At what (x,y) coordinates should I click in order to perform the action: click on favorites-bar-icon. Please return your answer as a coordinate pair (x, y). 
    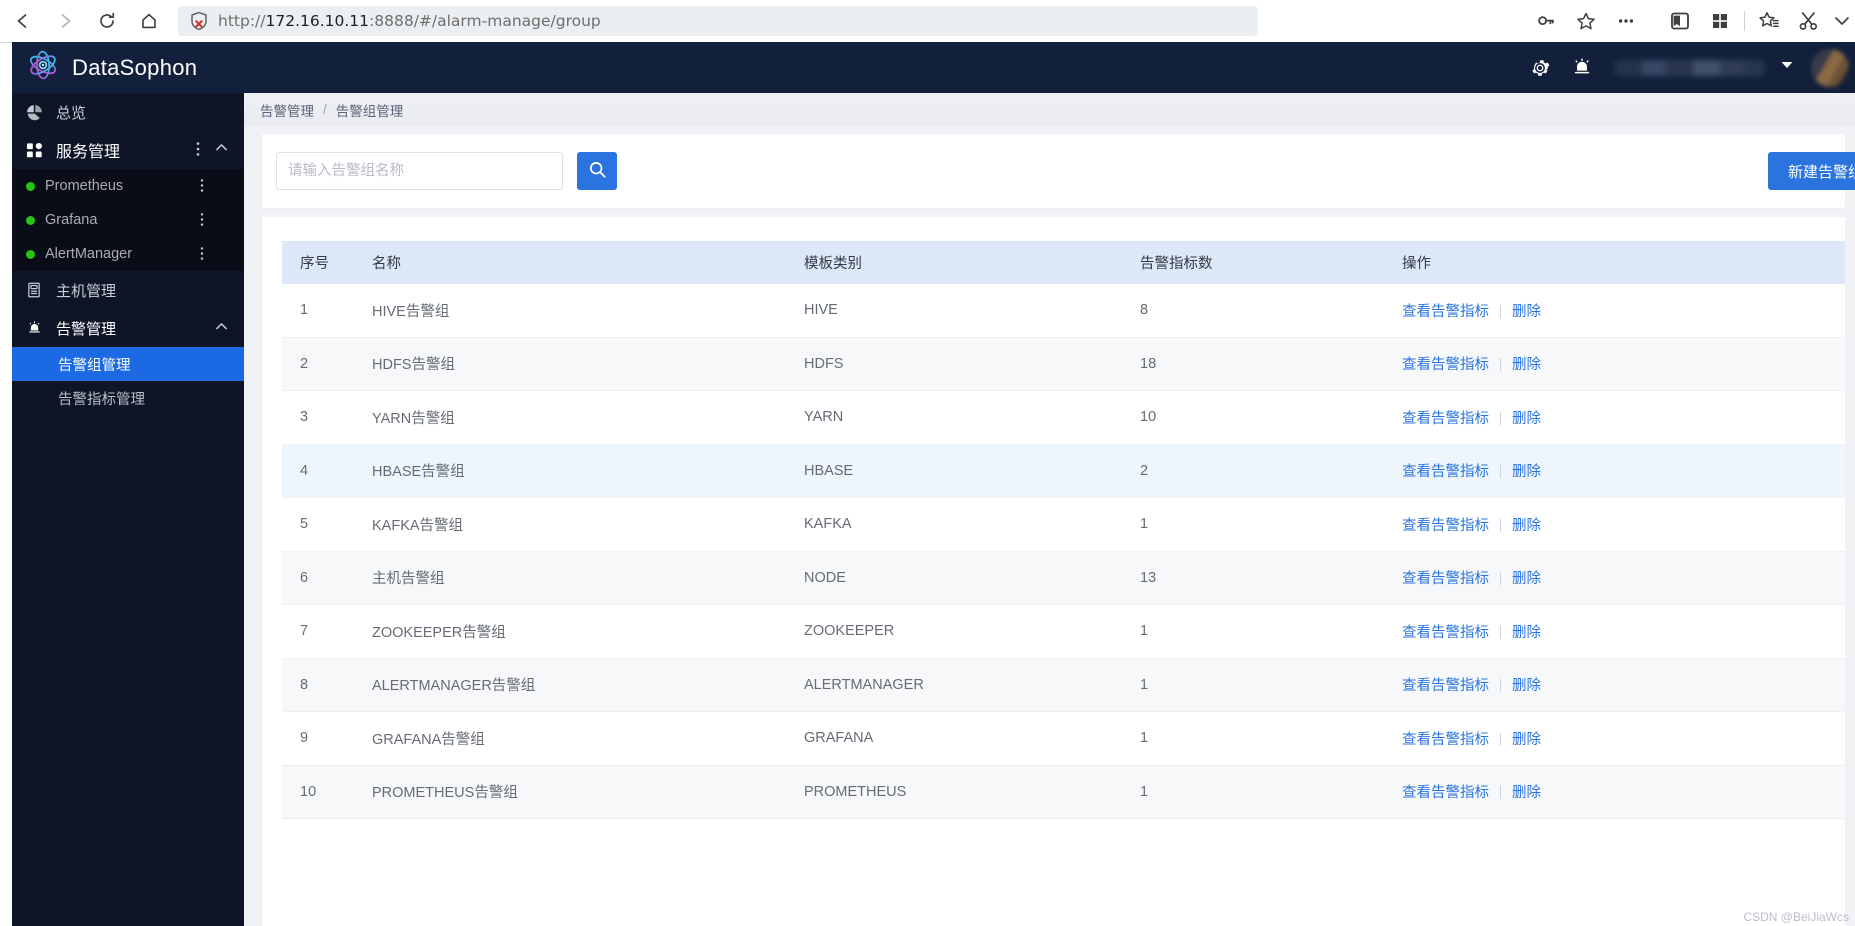
    Looking at the image, I should click on (1769, 21).